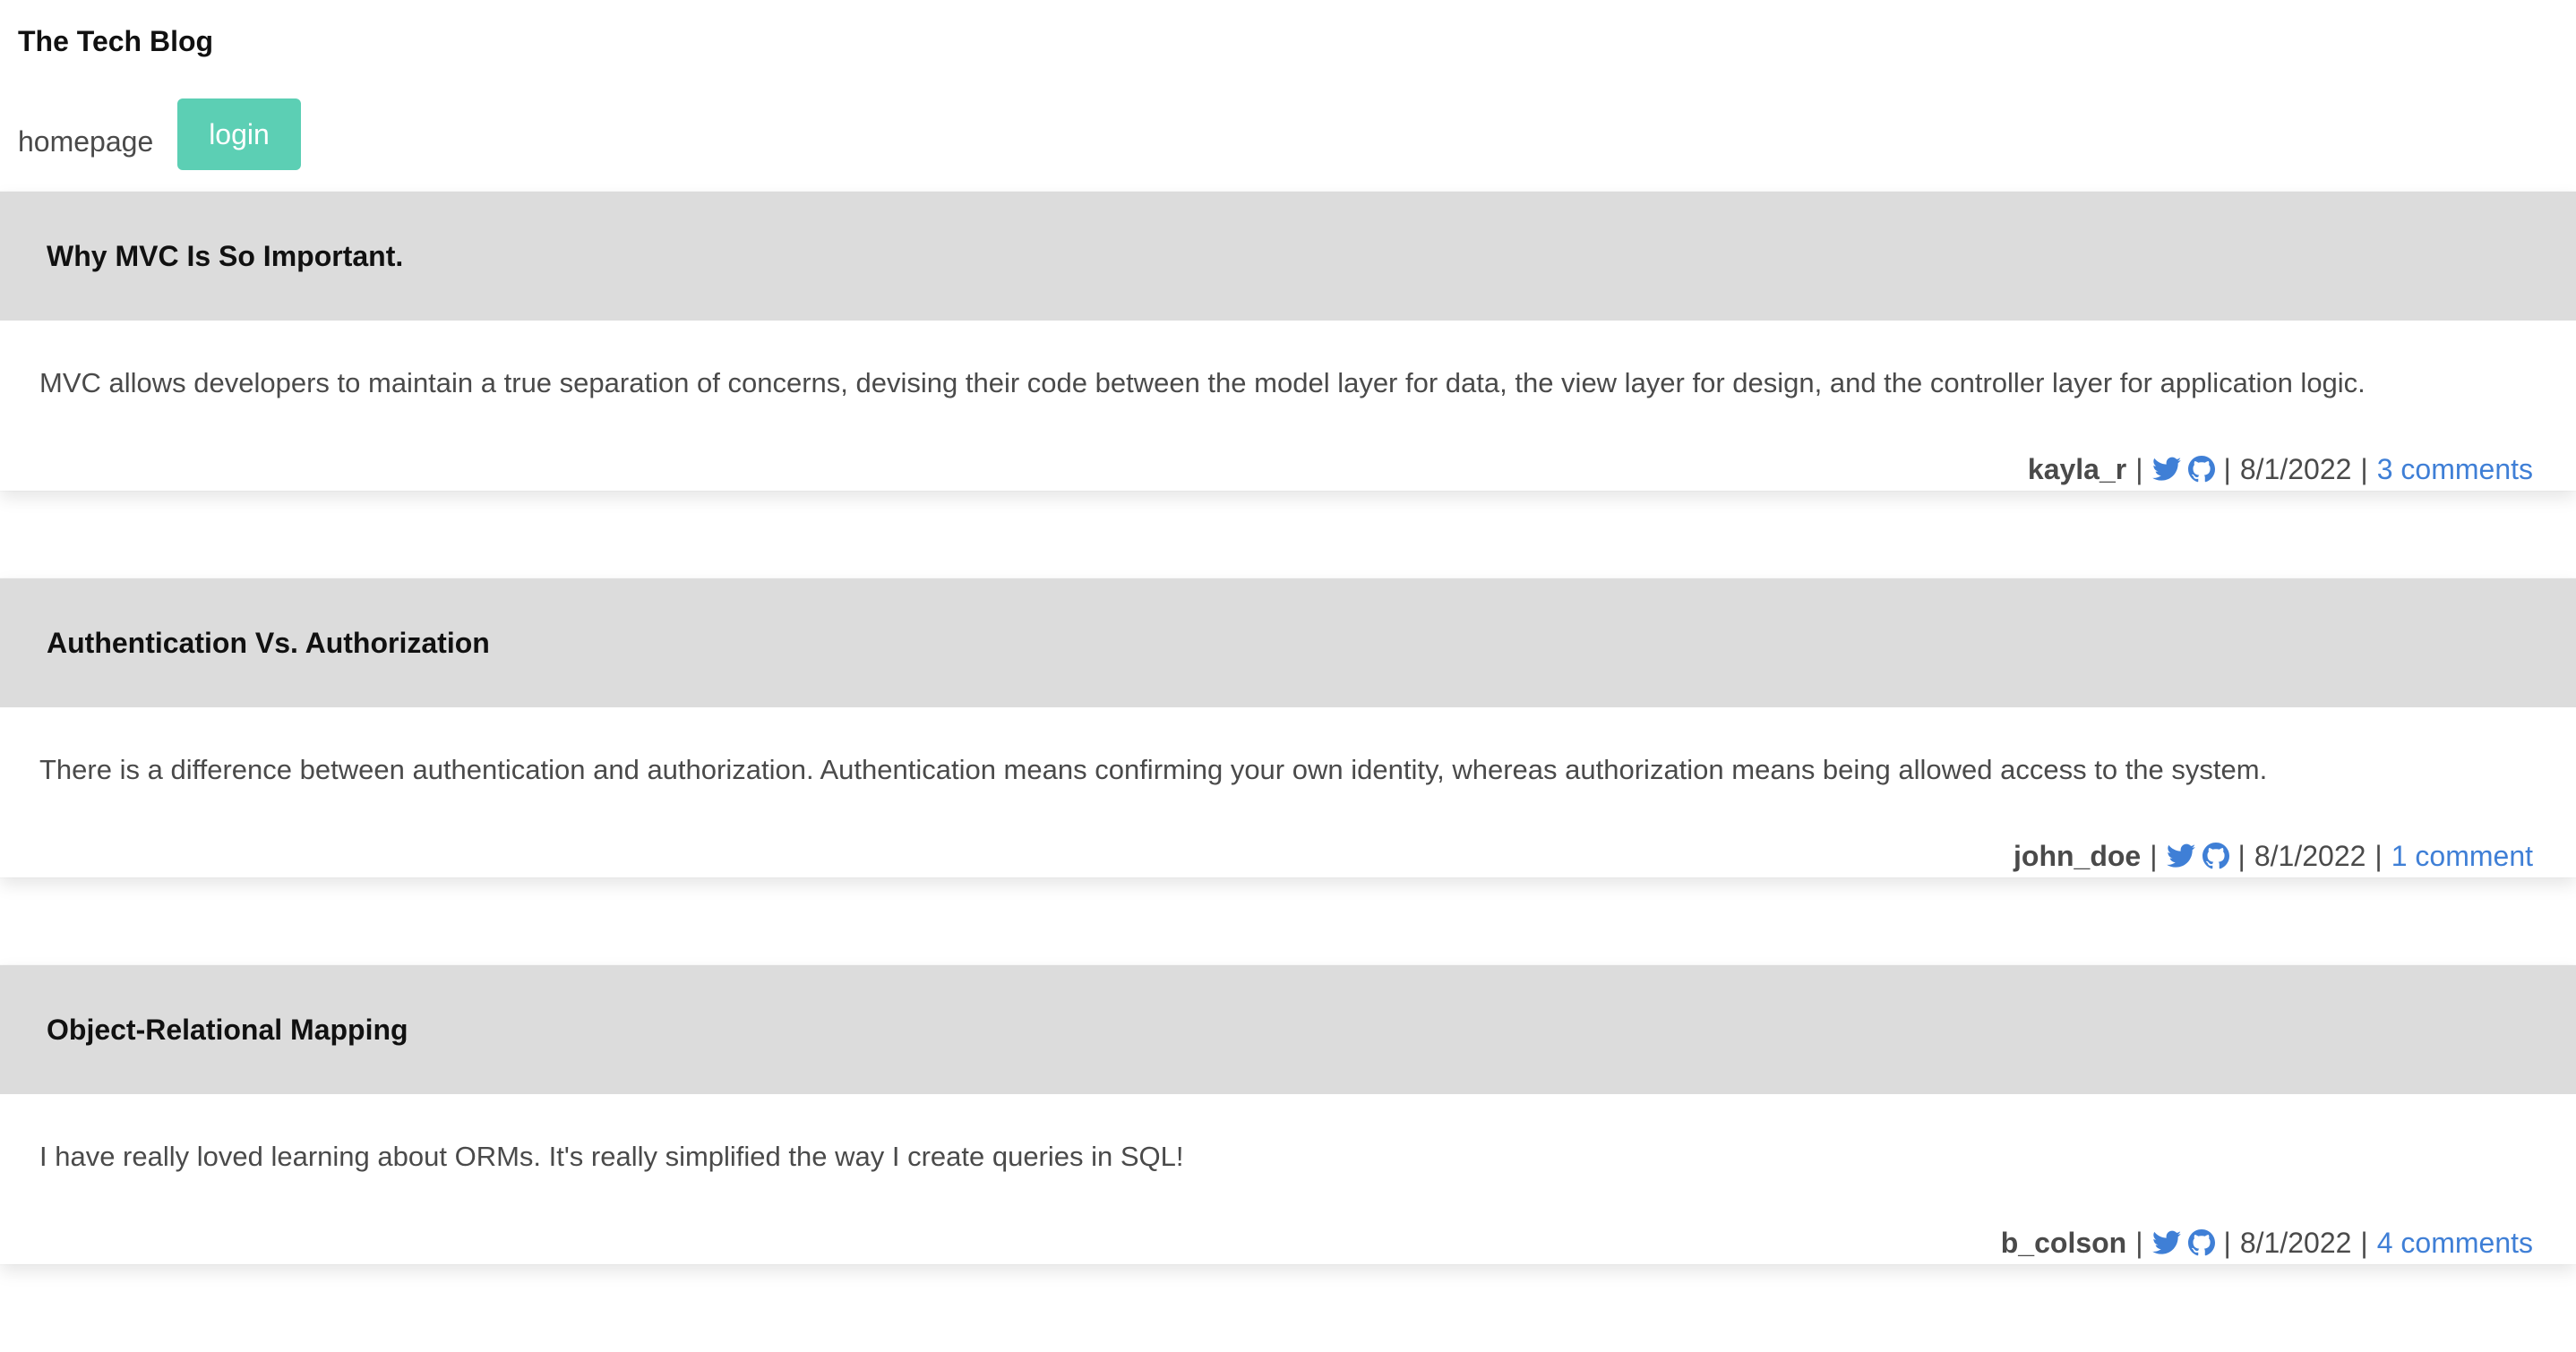 The height and width of the screenshot is (1352, 2576). I want to click on post-header: Authentication Vs. Authorization, so click(1288, 642).